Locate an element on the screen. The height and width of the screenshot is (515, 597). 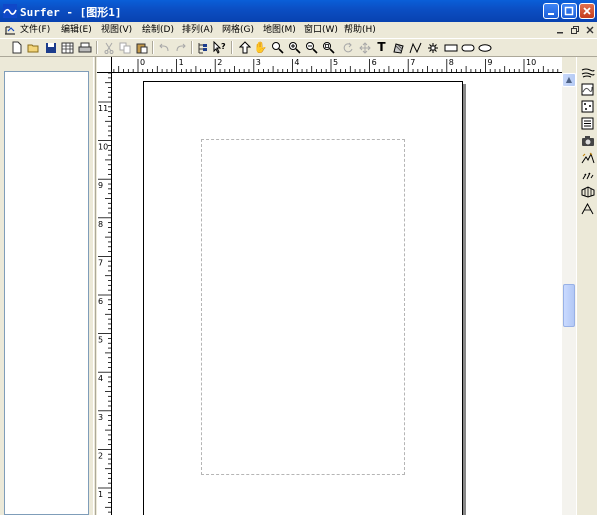
vertical-ruler: 11 10 9 8 7 6 5 4 3 2 1 is located at coordinates (104, 294).